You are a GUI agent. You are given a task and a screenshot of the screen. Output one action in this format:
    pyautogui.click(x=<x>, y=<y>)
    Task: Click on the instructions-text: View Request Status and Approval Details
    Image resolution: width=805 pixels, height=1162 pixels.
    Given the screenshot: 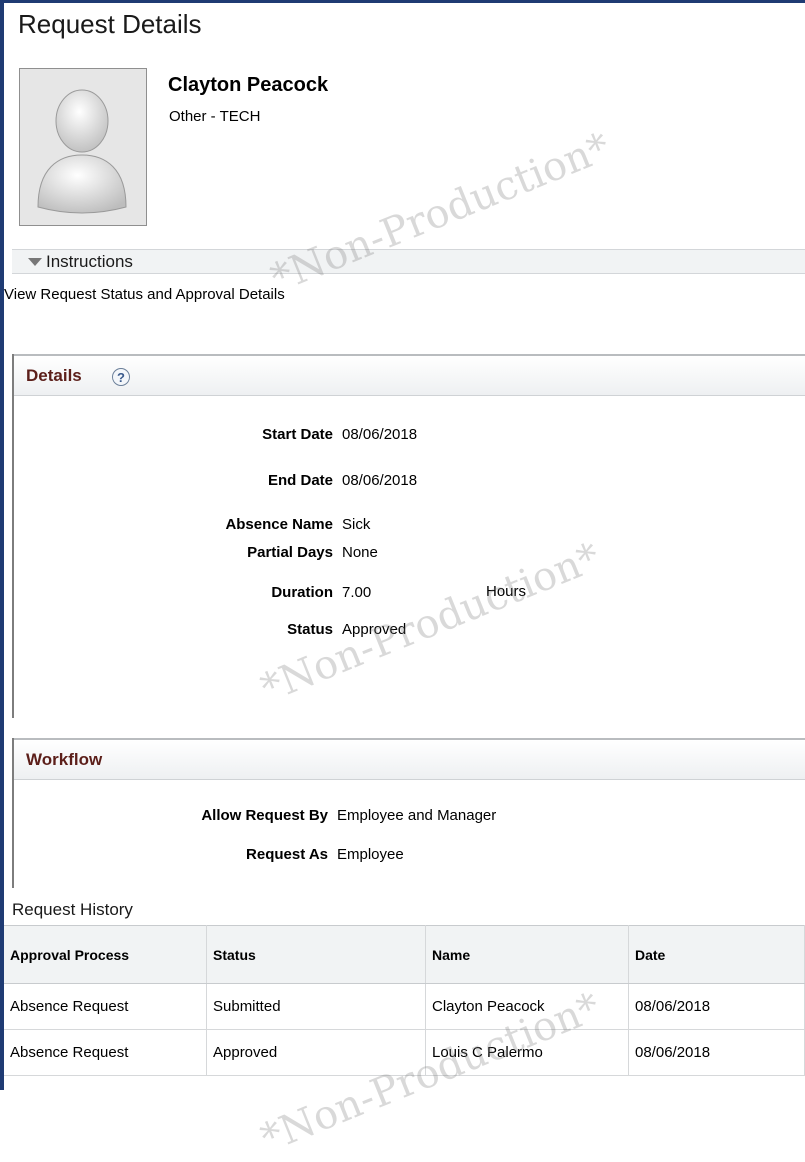 What is the action you would take?
    pyautogui.click(x=144, y=294)
    